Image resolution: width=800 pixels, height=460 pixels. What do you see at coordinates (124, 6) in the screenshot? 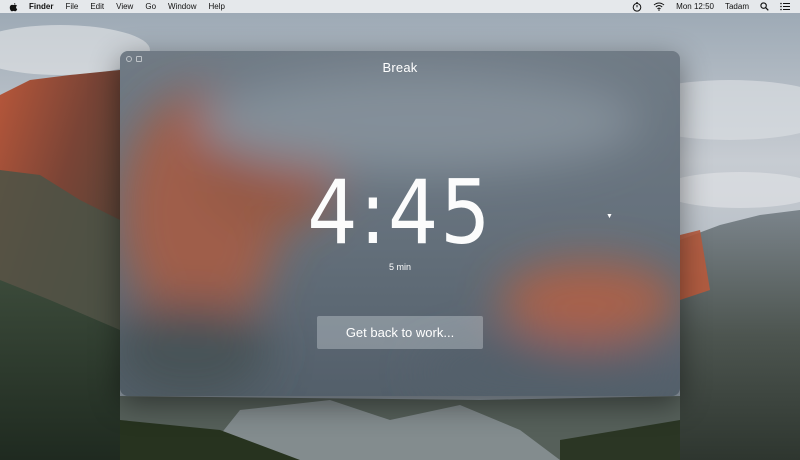
I see `menu-view: View` at bounding box center [124, 6].